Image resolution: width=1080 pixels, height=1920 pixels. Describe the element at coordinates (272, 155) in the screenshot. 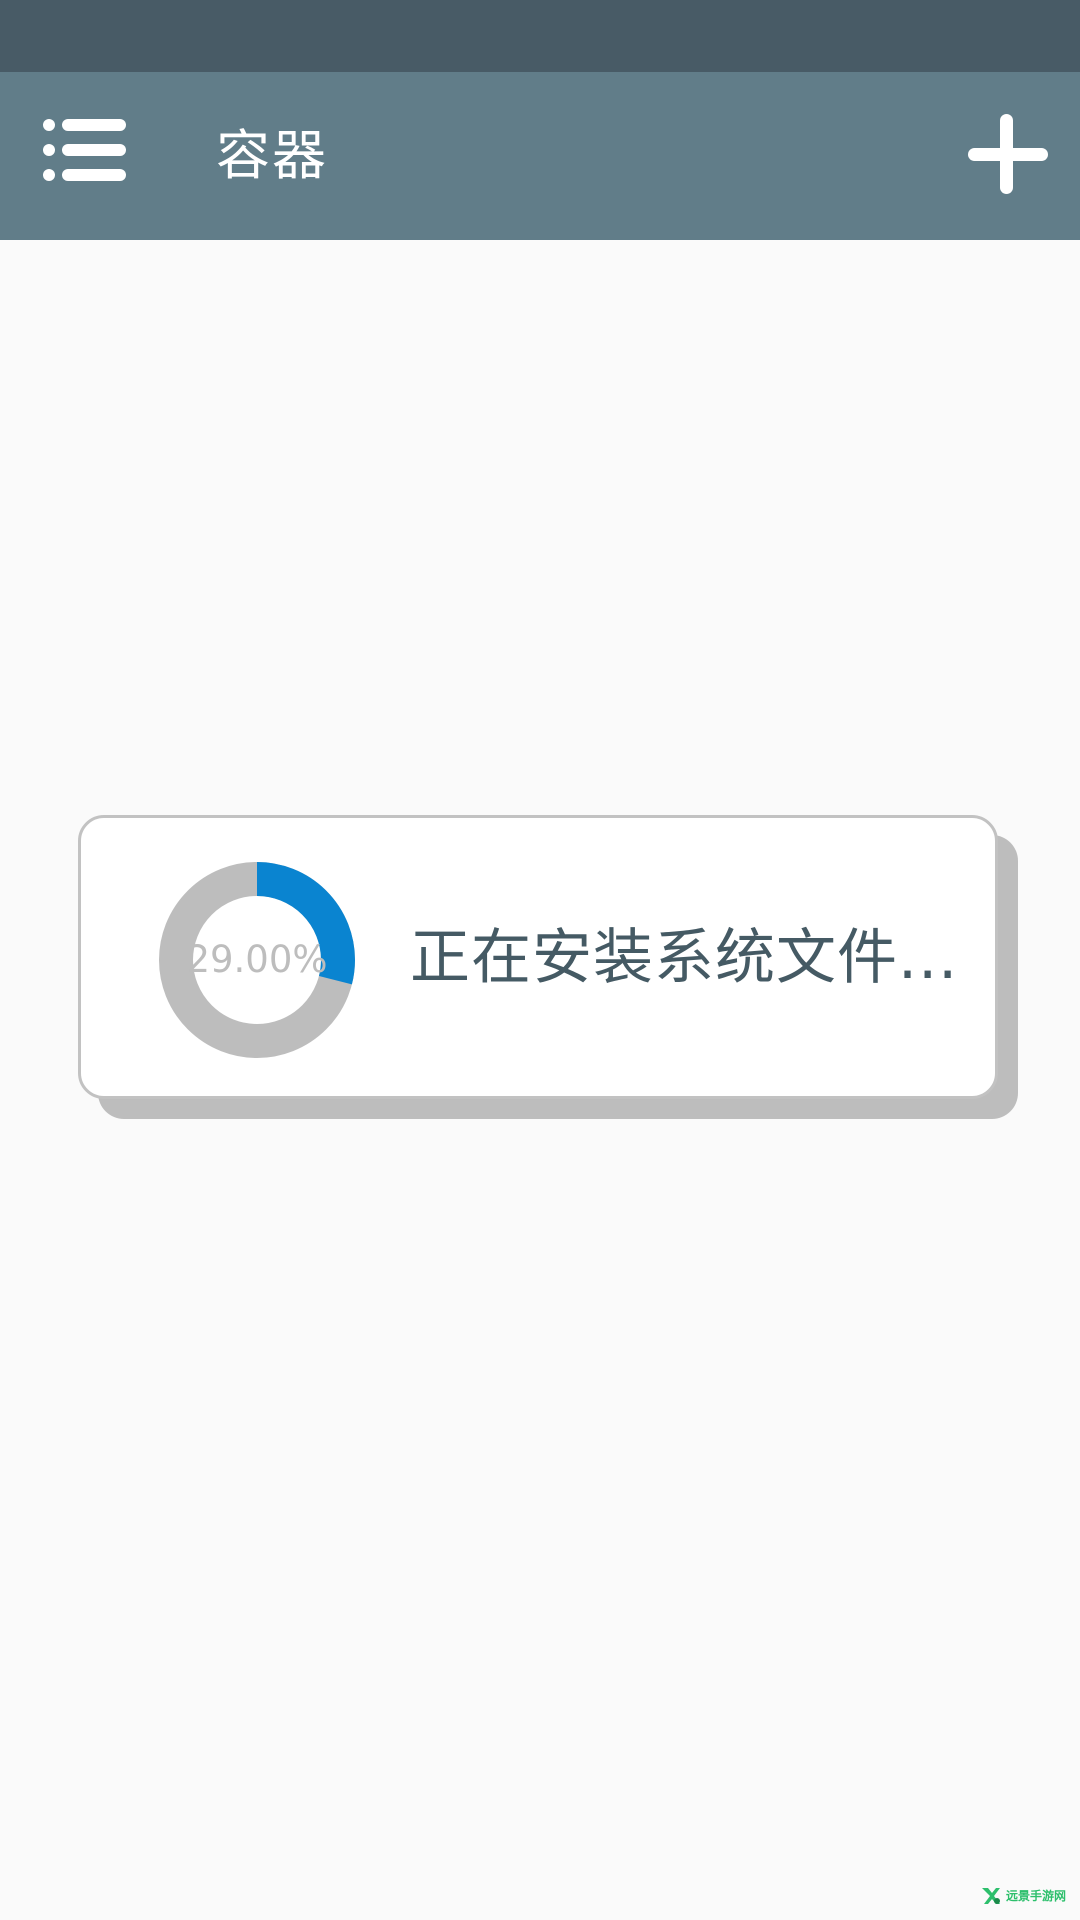

I see `app-title: 容器` at that location.